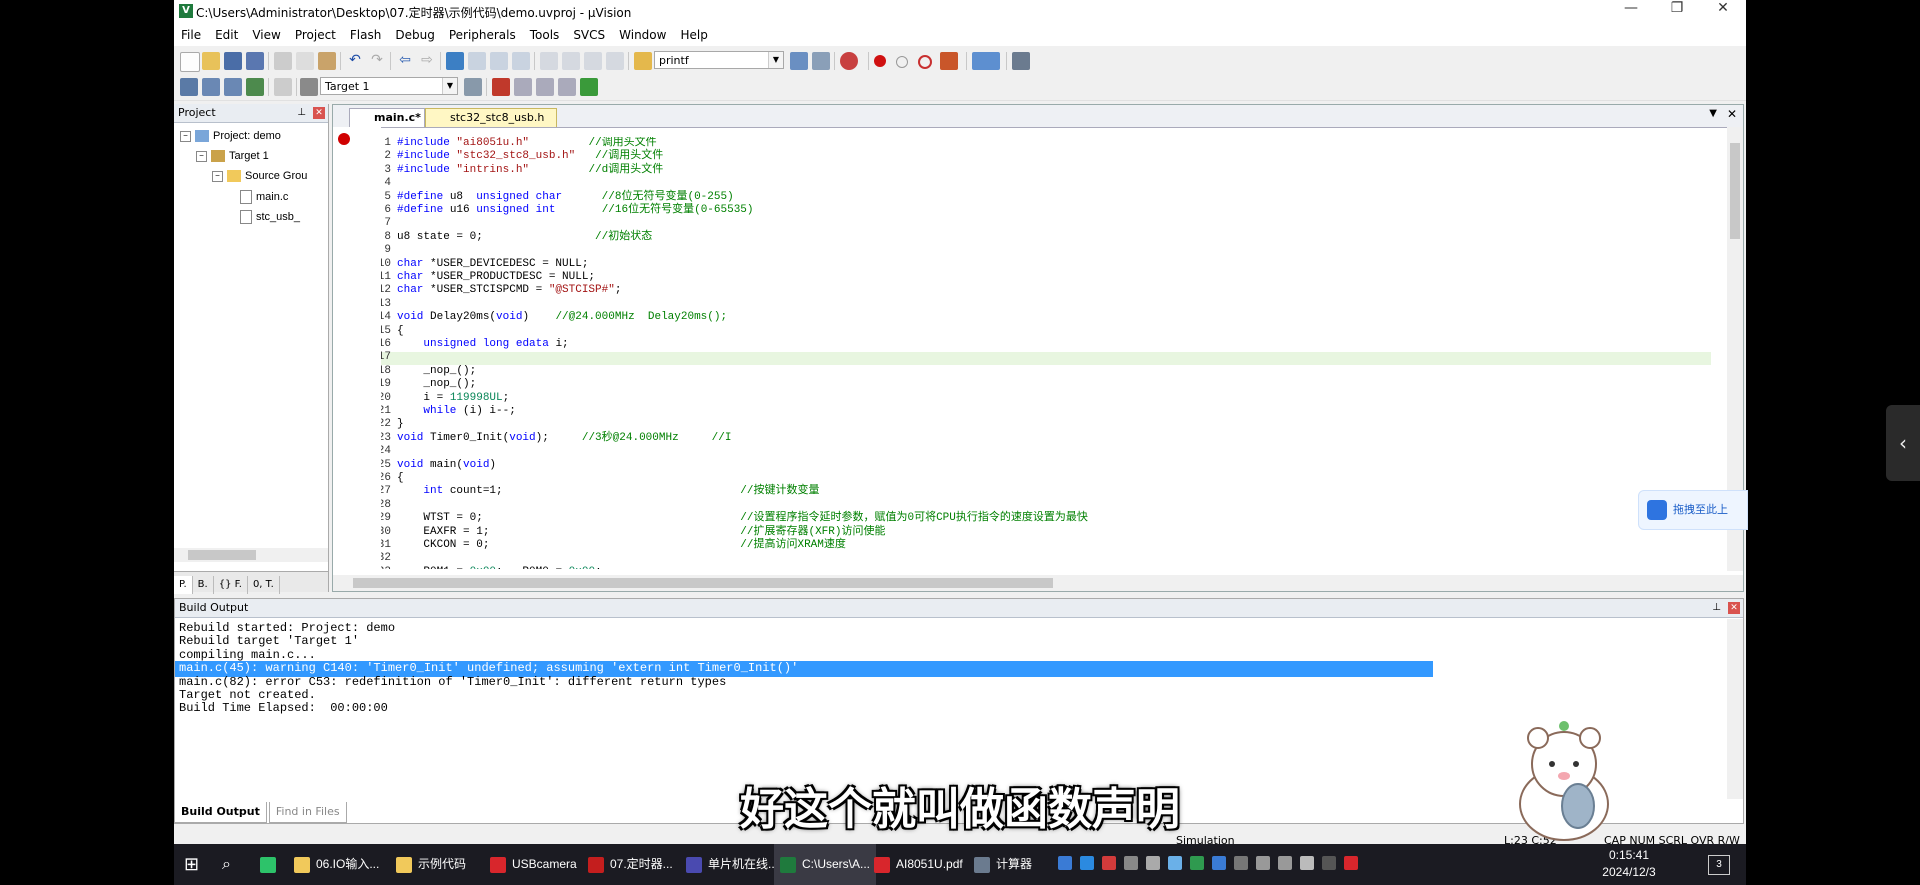 The width and height of the screenshot is (1920, 885). Describe the element at coordinates (571, 61) in the screenshot. I see `unindent-icon` at that location.